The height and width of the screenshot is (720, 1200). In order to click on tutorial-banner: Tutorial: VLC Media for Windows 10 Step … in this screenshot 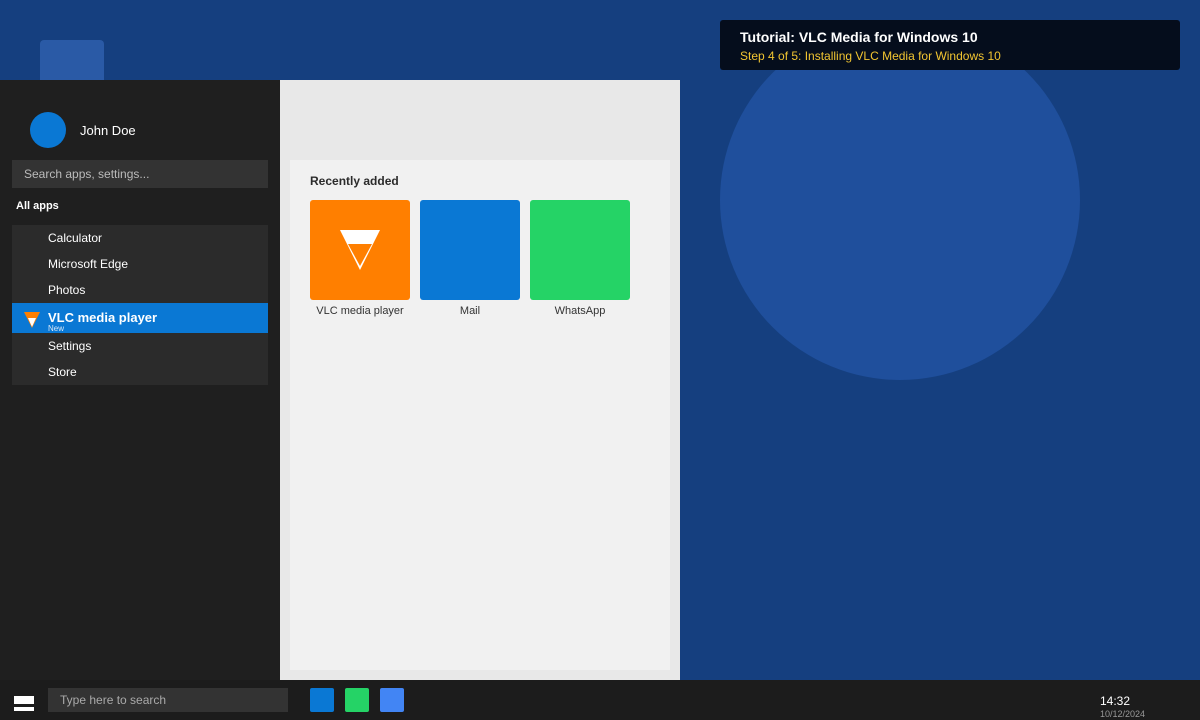, I will do `click(950, 45)`.